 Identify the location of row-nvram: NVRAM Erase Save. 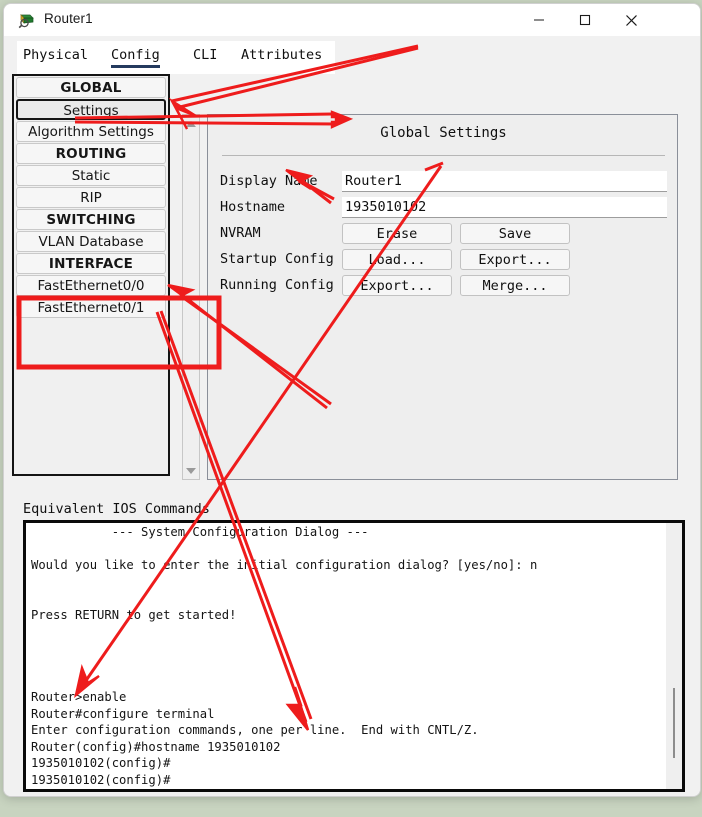
(443, 235).